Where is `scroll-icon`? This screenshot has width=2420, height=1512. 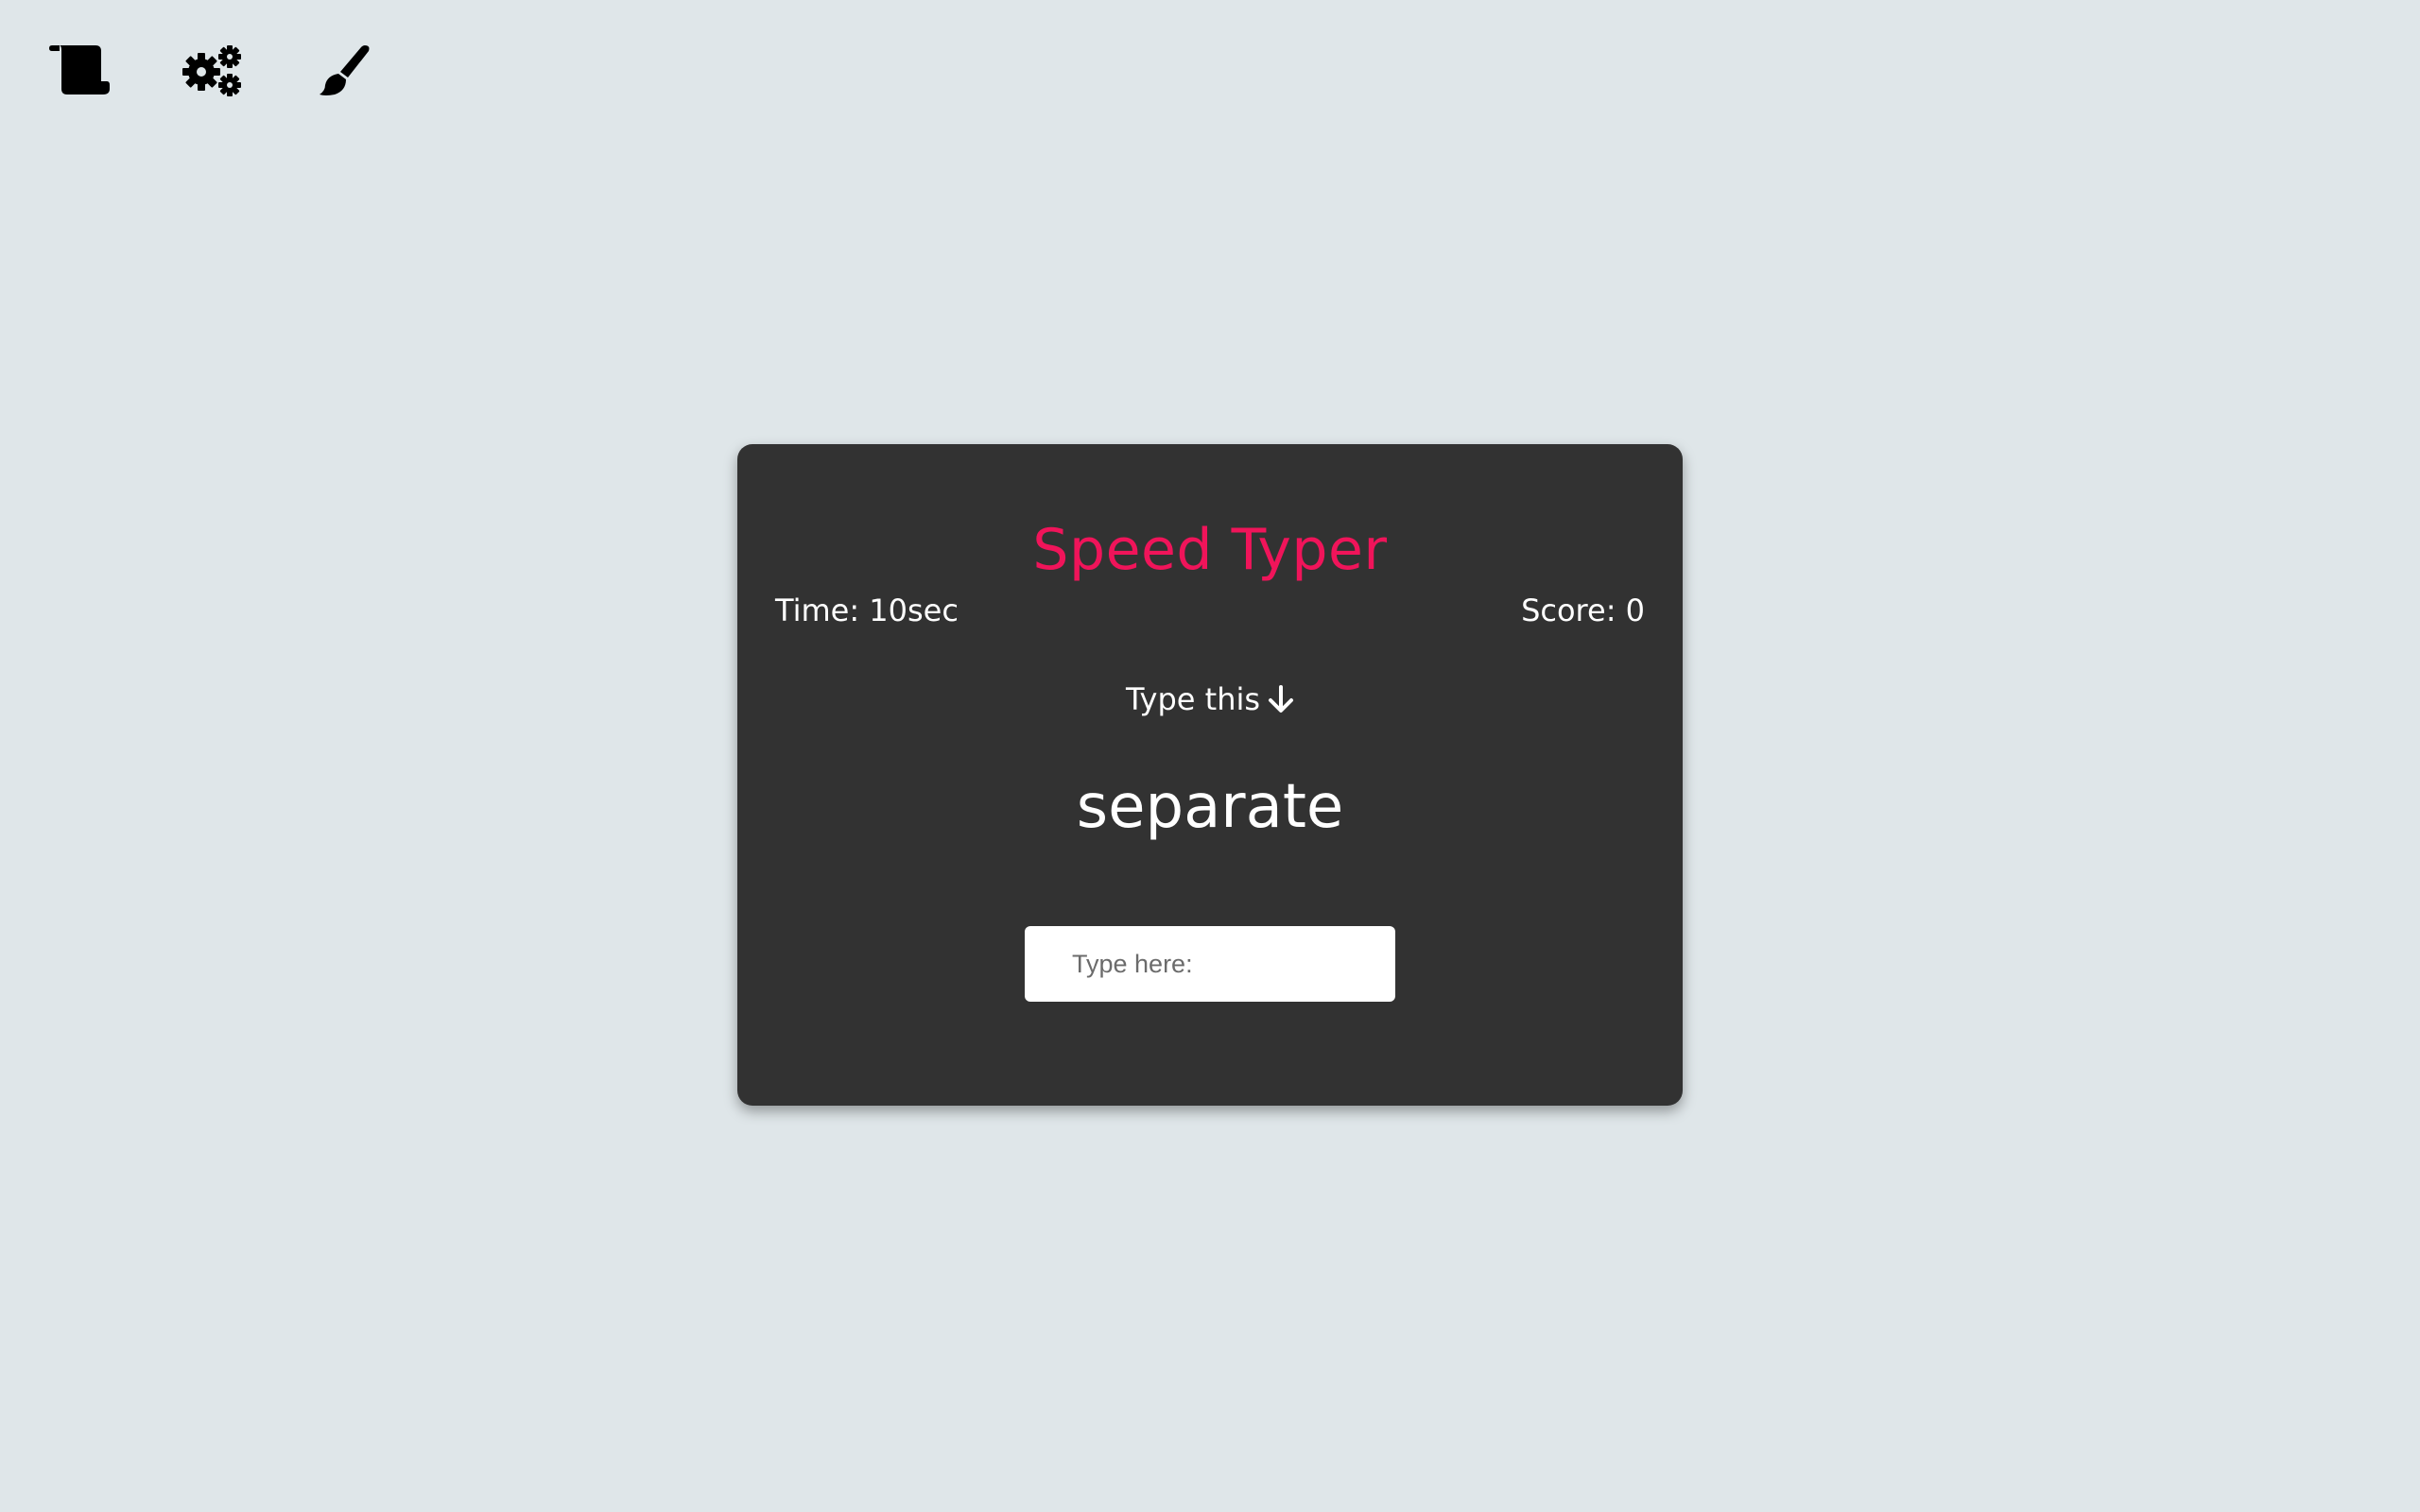 scroll-icon is located at coordinates (79, 69).